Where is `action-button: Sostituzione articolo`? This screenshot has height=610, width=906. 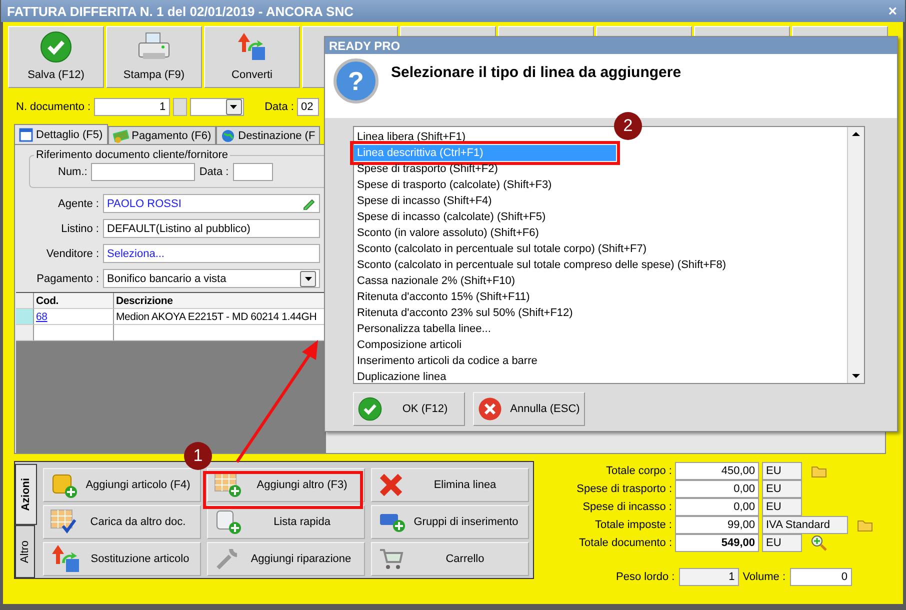 action-button: Sostituzione articolo is located at coordinates (122, 559).